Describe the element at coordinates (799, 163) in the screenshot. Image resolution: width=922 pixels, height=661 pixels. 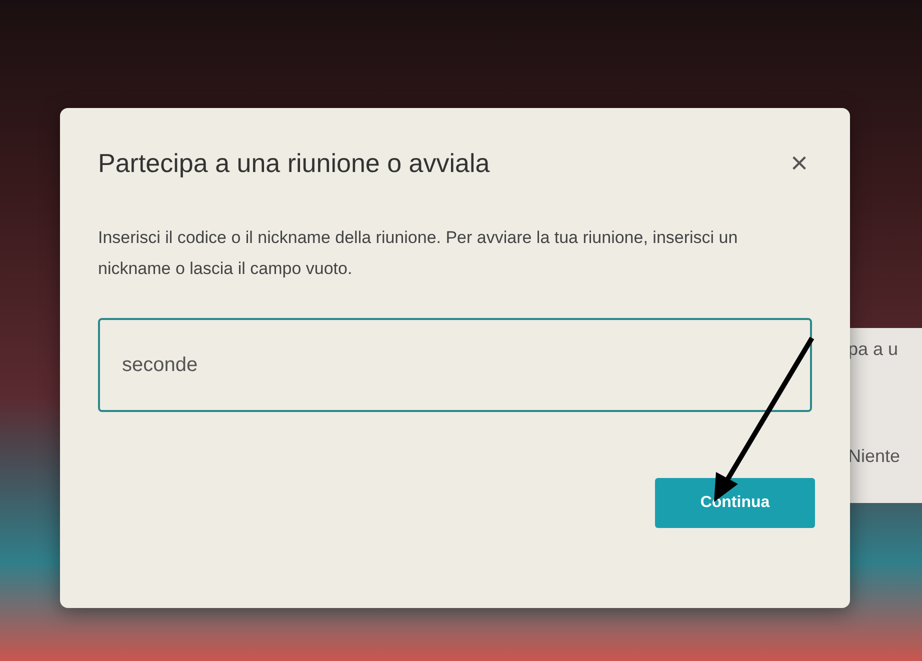
I see `close-button: ×` at that location.